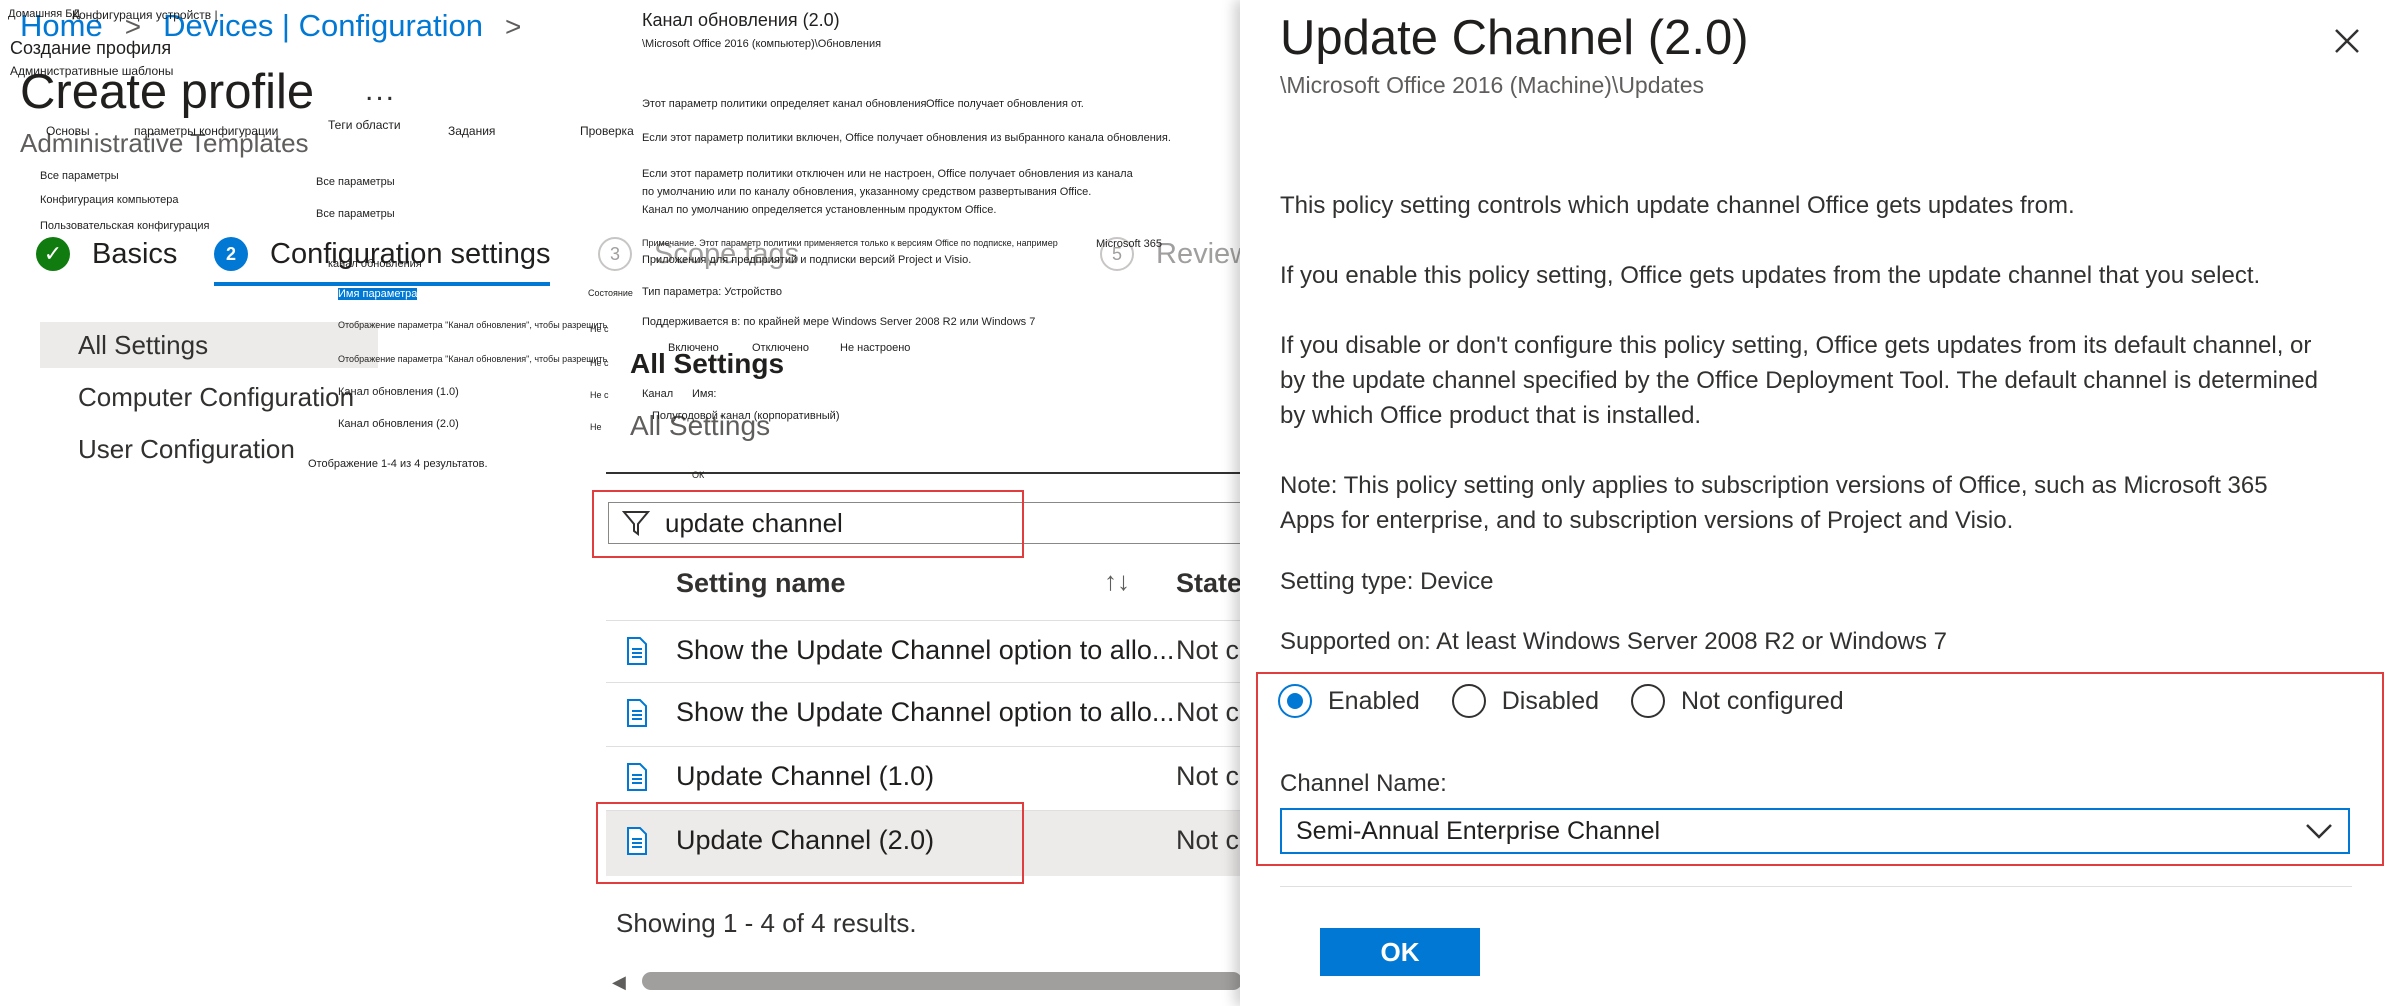  Describe the element at coordinates (610, 293) in the screenshot. I see `ru-state: Состояние` at that location.